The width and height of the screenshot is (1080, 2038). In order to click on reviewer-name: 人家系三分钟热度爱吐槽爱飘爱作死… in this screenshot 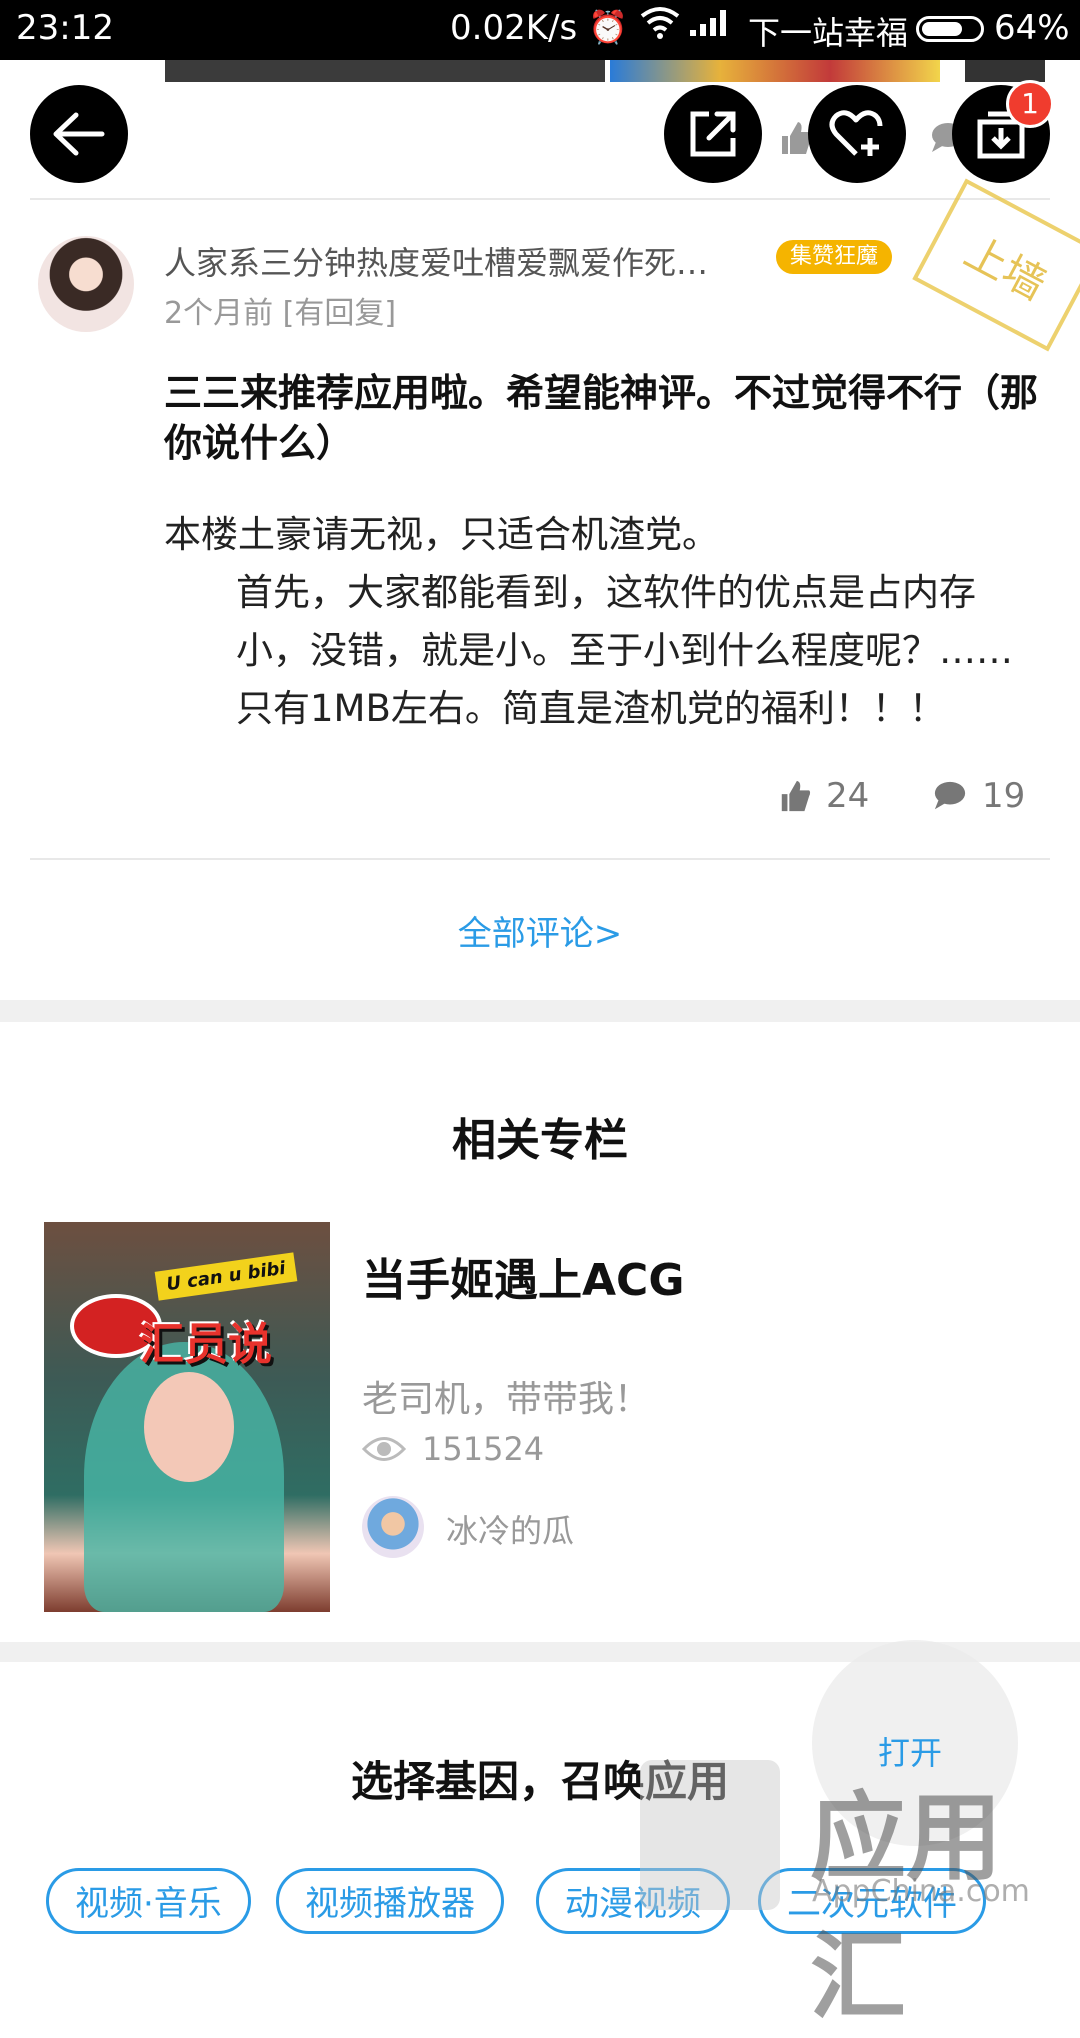, I will do `click(469, 261)`.